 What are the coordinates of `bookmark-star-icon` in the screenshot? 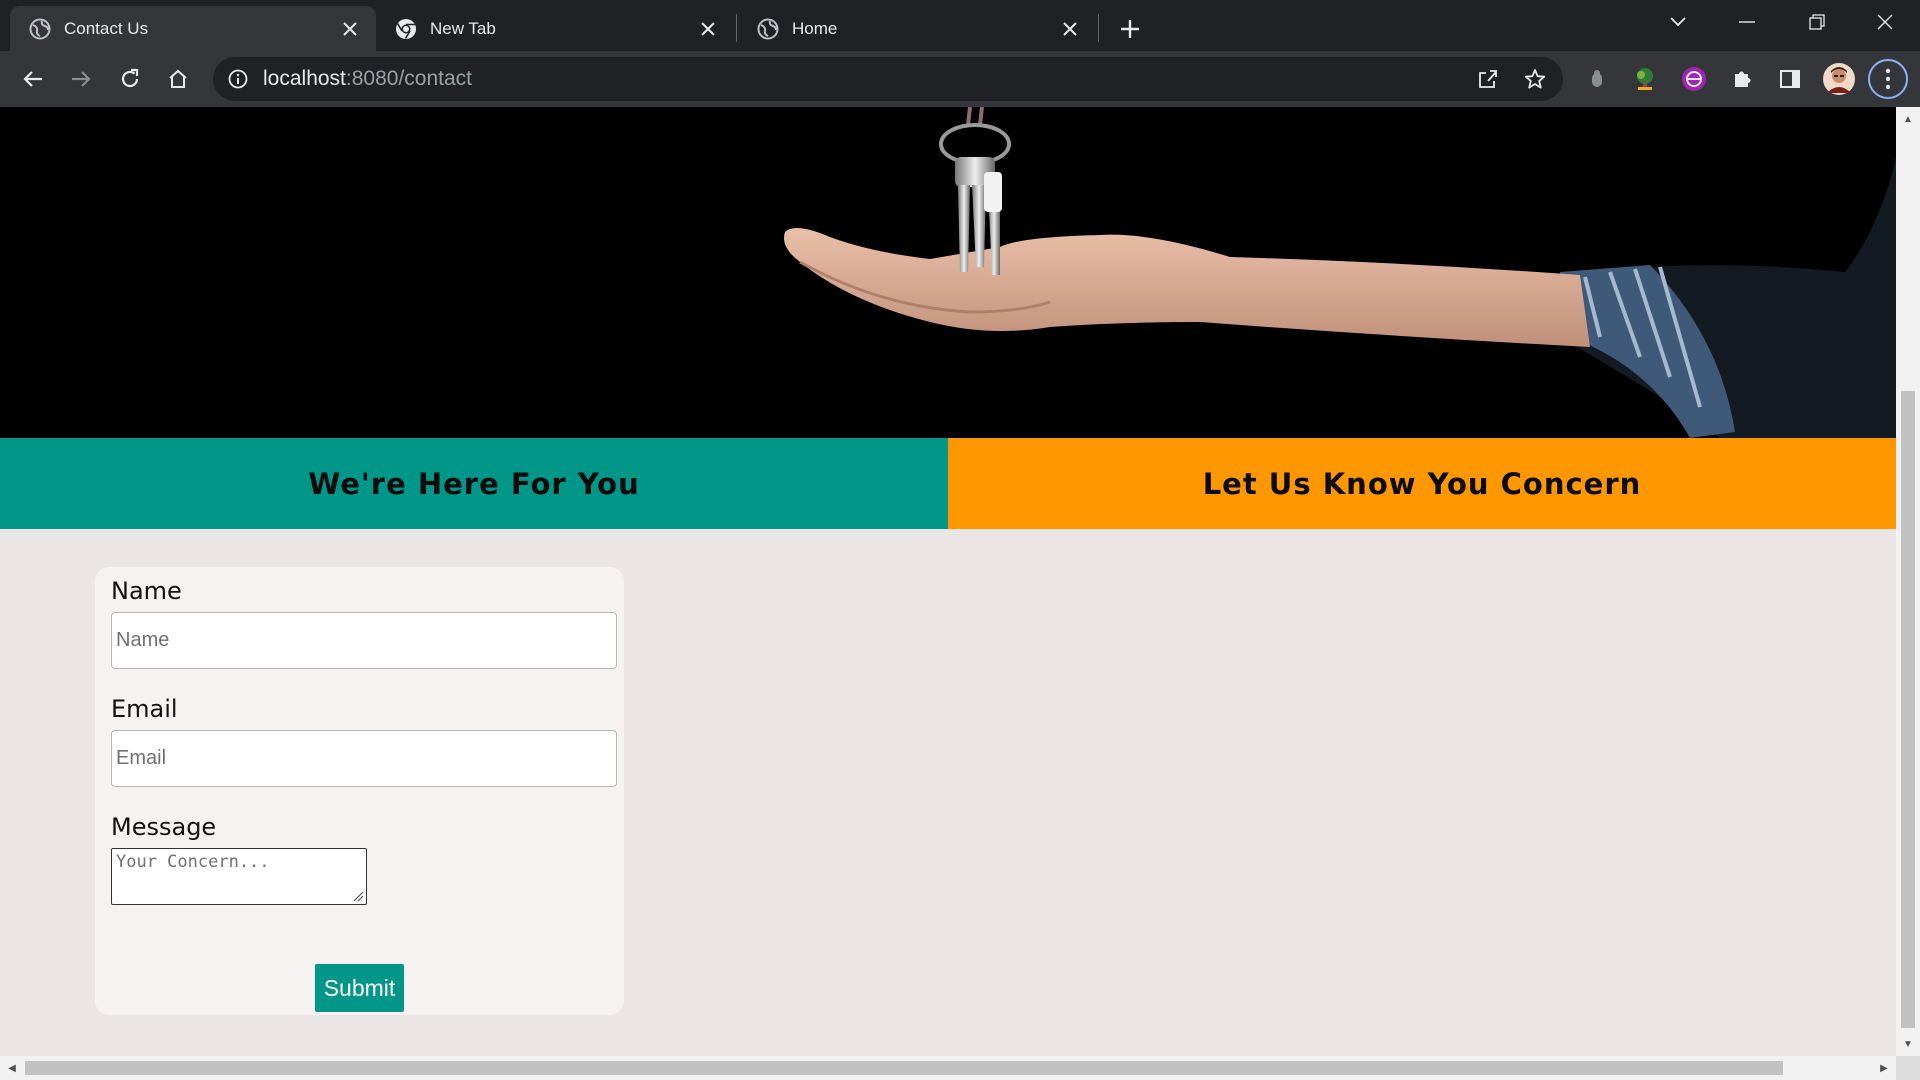 It's located at (1535, 79).